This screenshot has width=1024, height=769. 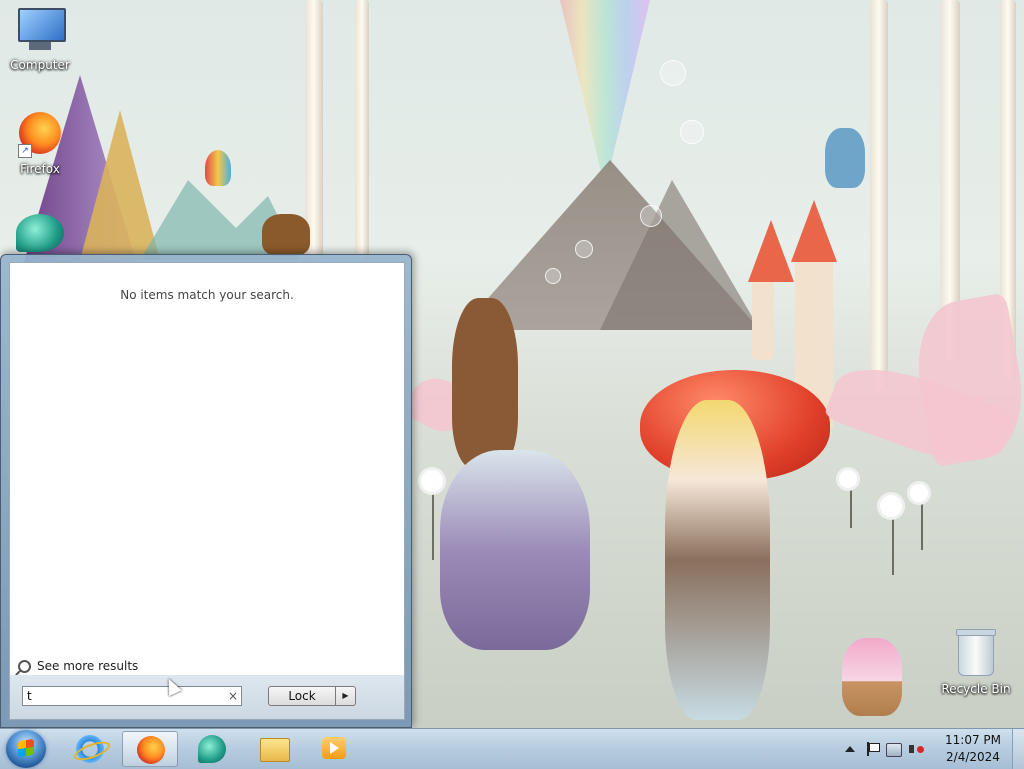 I want to click on desktop-icon-recycle-bin: Recycle Bin, so click(x=976, y=662).